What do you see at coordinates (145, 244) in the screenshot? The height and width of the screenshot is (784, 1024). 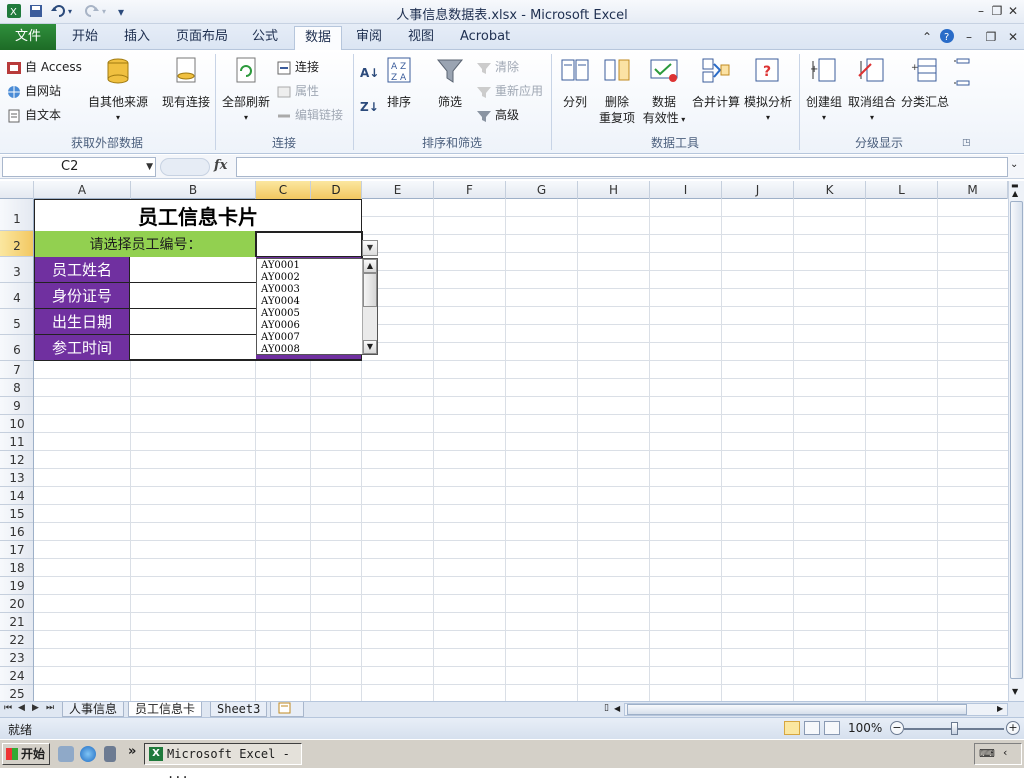 I see `employee-id-prompt: 请选择员工编号：` at bounding box center [145, 244].